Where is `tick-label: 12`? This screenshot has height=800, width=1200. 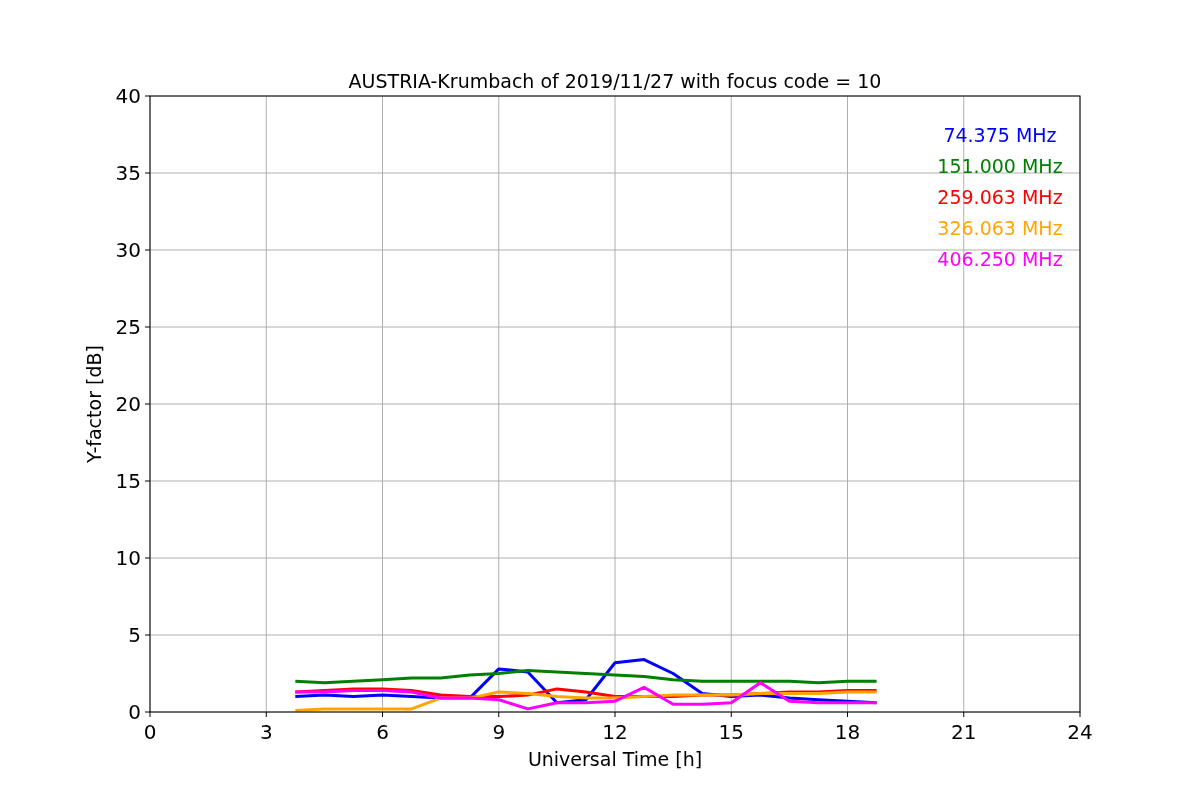
tick-label: 12 is located at coordinates (615, 732).